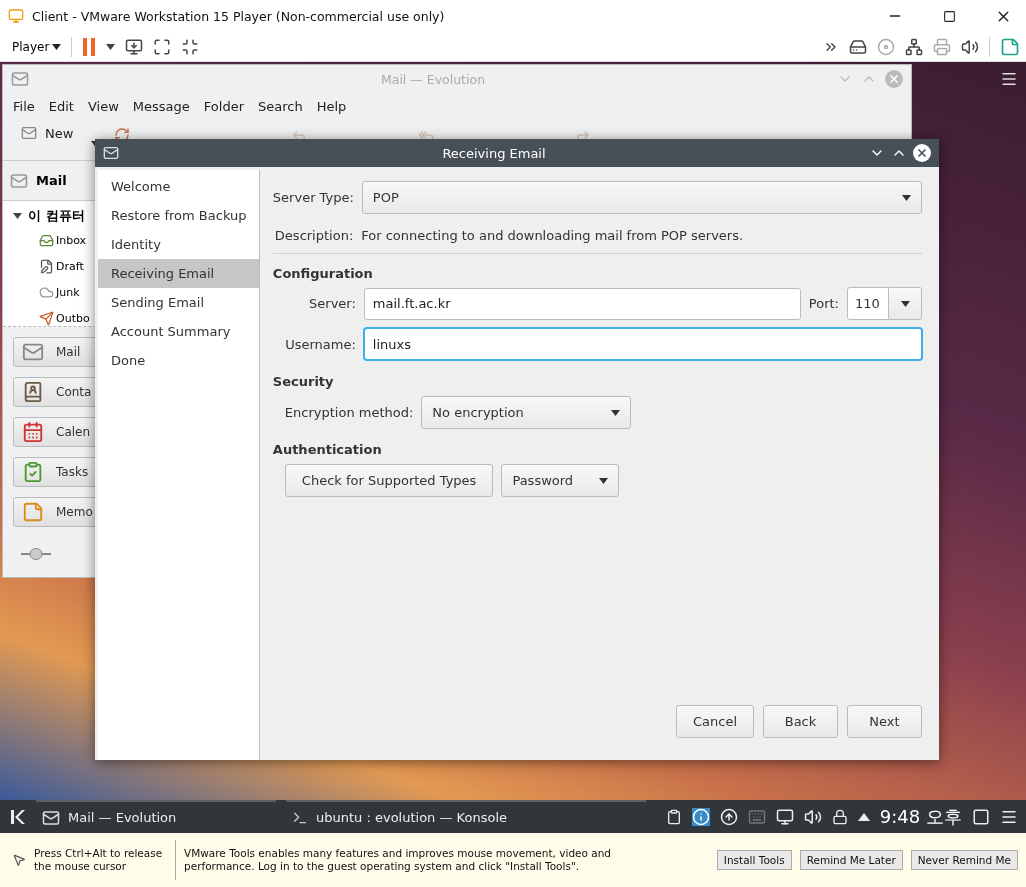 The image size is (1026, 887). Describe the element at coordinates (332, 303) in the screenshot. I see `field-label: Server:` at that location.